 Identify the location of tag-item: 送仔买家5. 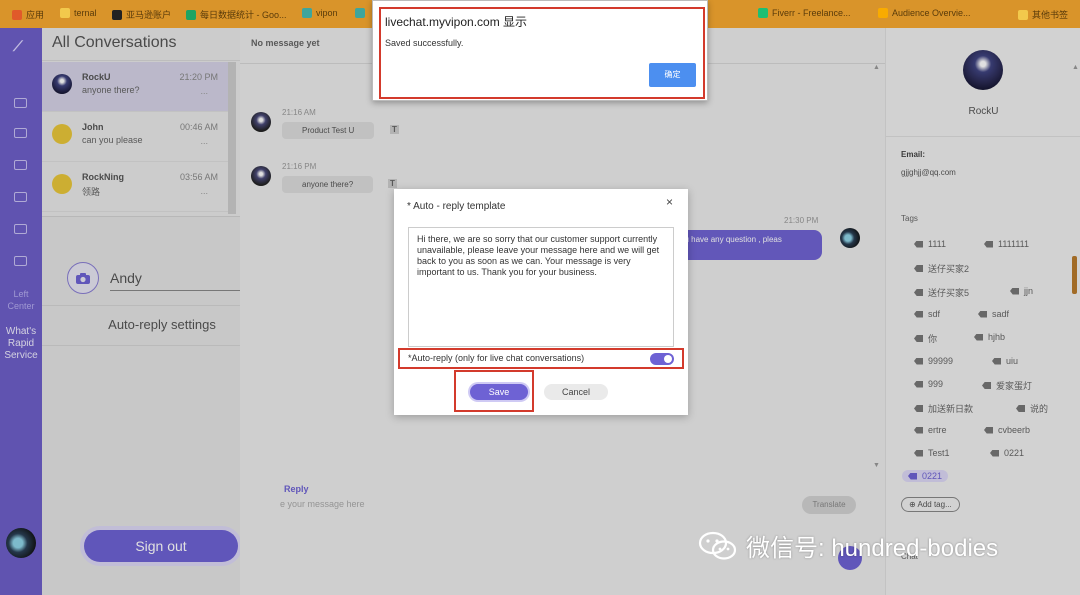
(941, 292).